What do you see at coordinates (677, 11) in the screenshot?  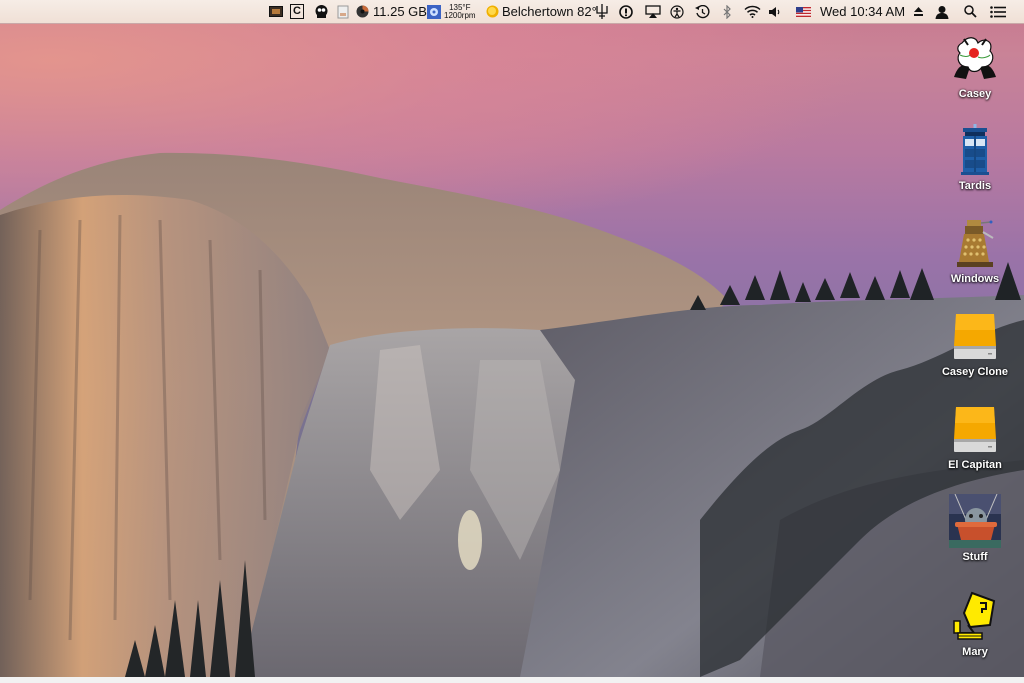 I see `accessibility-icon` at bounding box center [677, 11].